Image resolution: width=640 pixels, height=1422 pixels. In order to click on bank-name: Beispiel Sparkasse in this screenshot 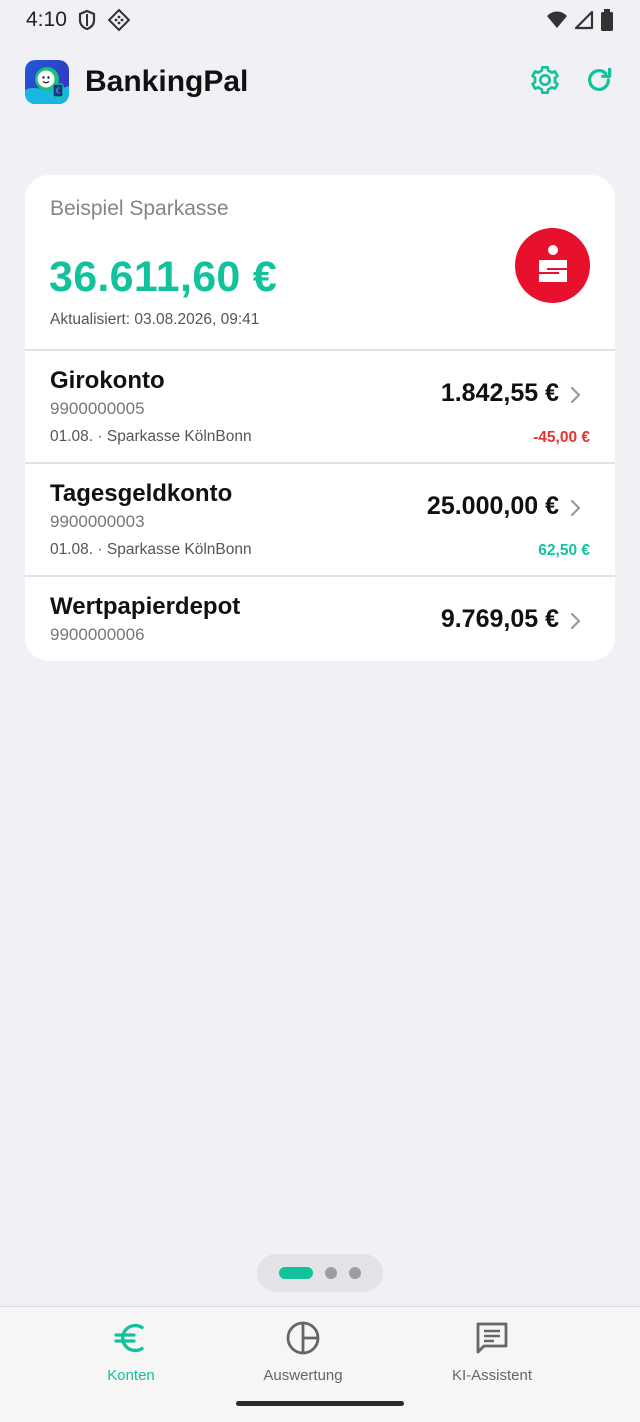, I will do `click(139, 208)`.